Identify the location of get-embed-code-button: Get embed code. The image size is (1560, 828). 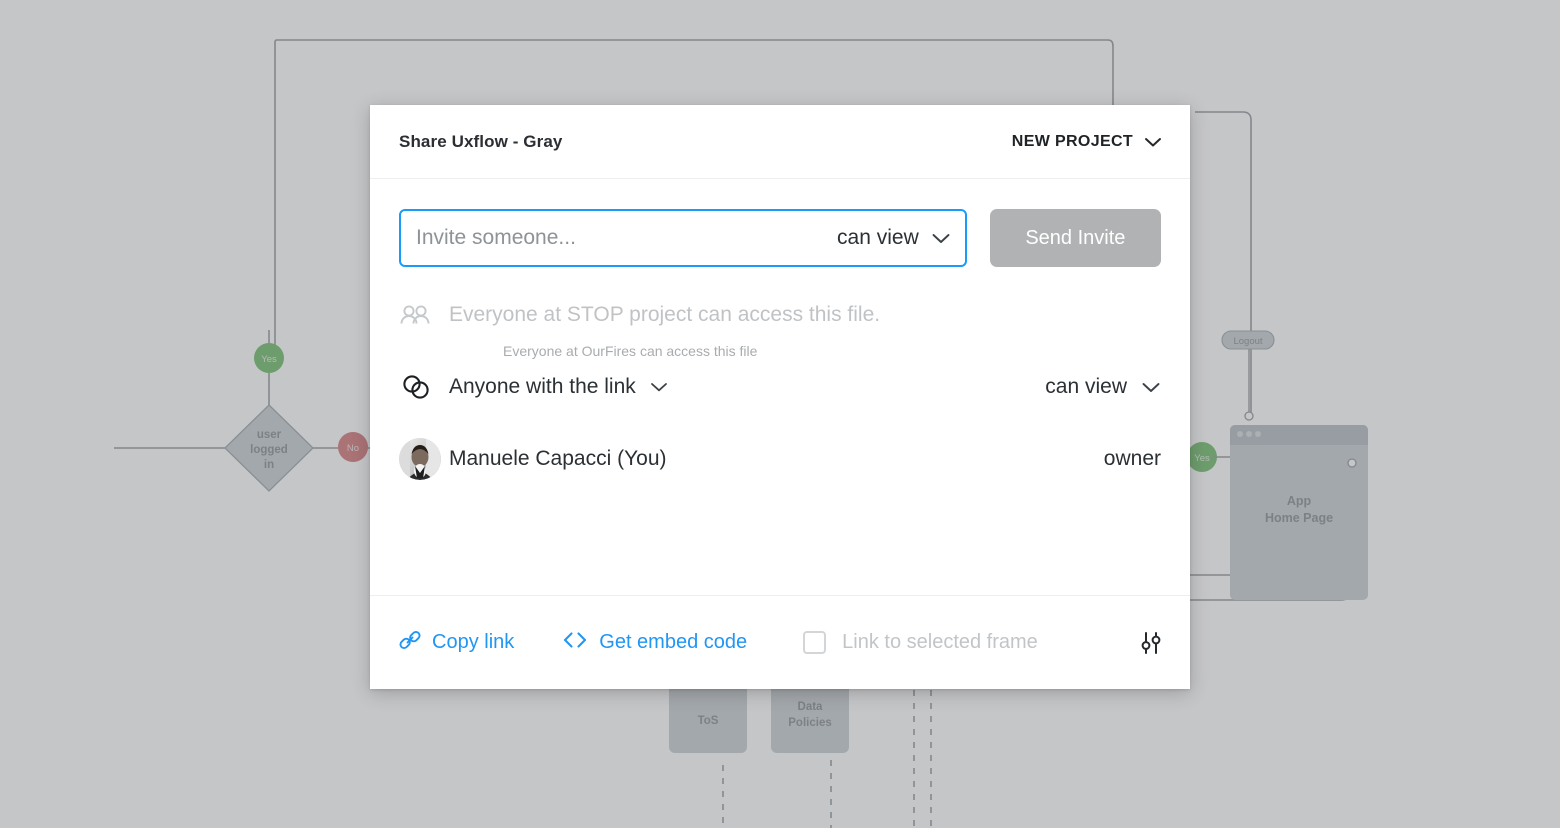
(654, 643).